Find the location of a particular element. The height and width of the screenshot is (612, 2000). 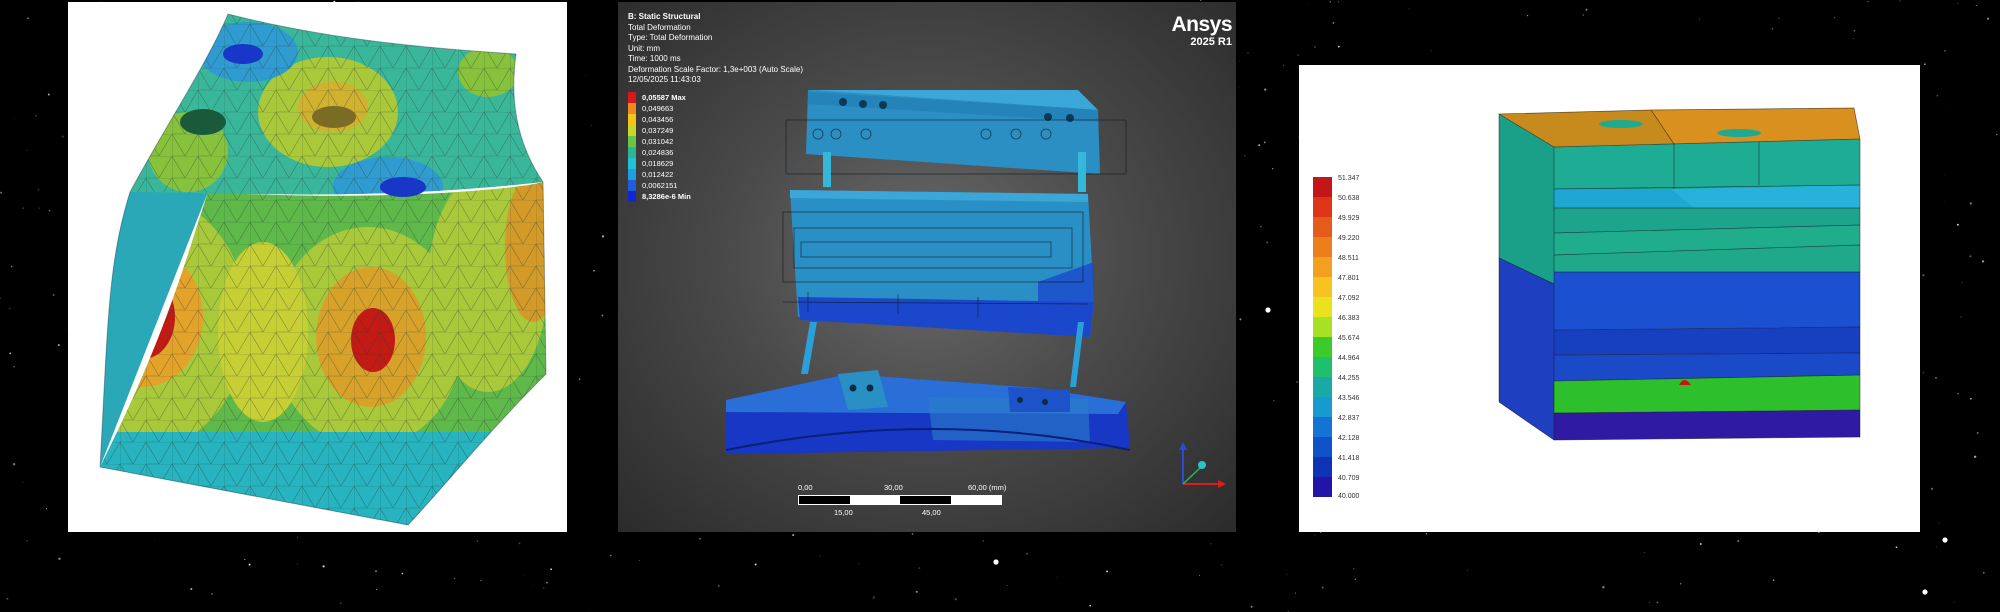

scale-label: 15,00 is located at coordinates (843, 512).